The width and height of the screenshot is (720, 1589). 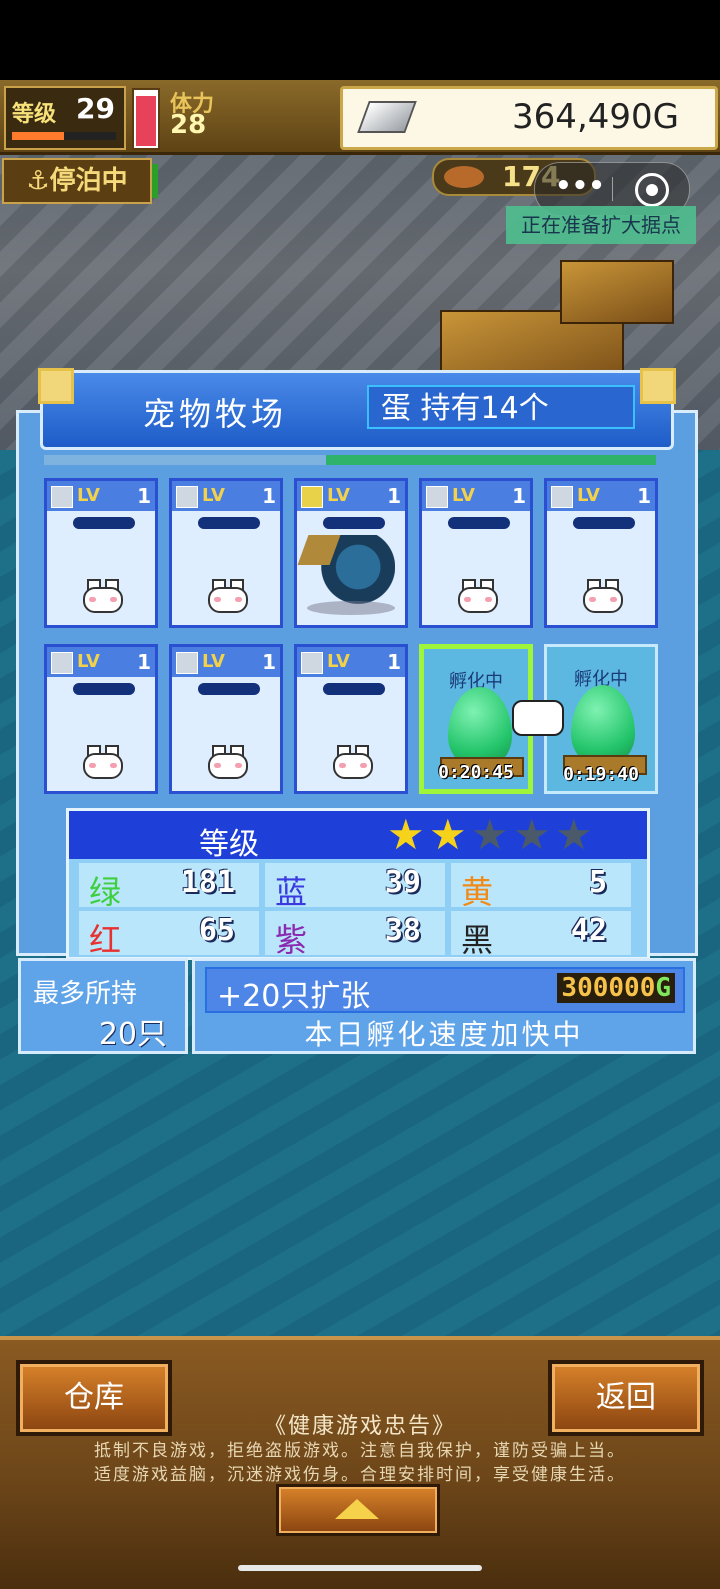 What do you see at coordinates (207, 882) in the screenshot?
I see `color-stat-value: 181` at bounding box center [207, 882].